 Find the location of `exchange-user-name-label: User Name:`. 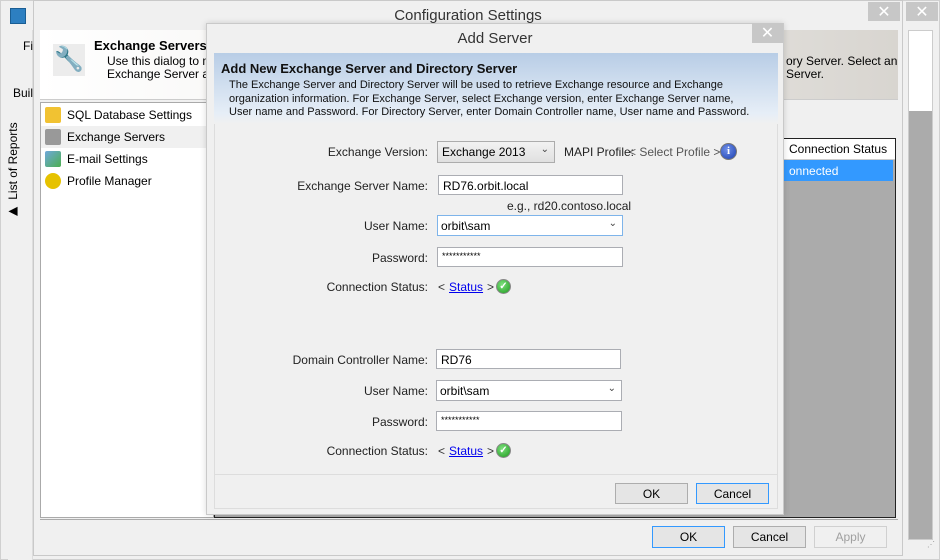

exchange-user-name-label: User Name: is located at coordinates (395, 226).